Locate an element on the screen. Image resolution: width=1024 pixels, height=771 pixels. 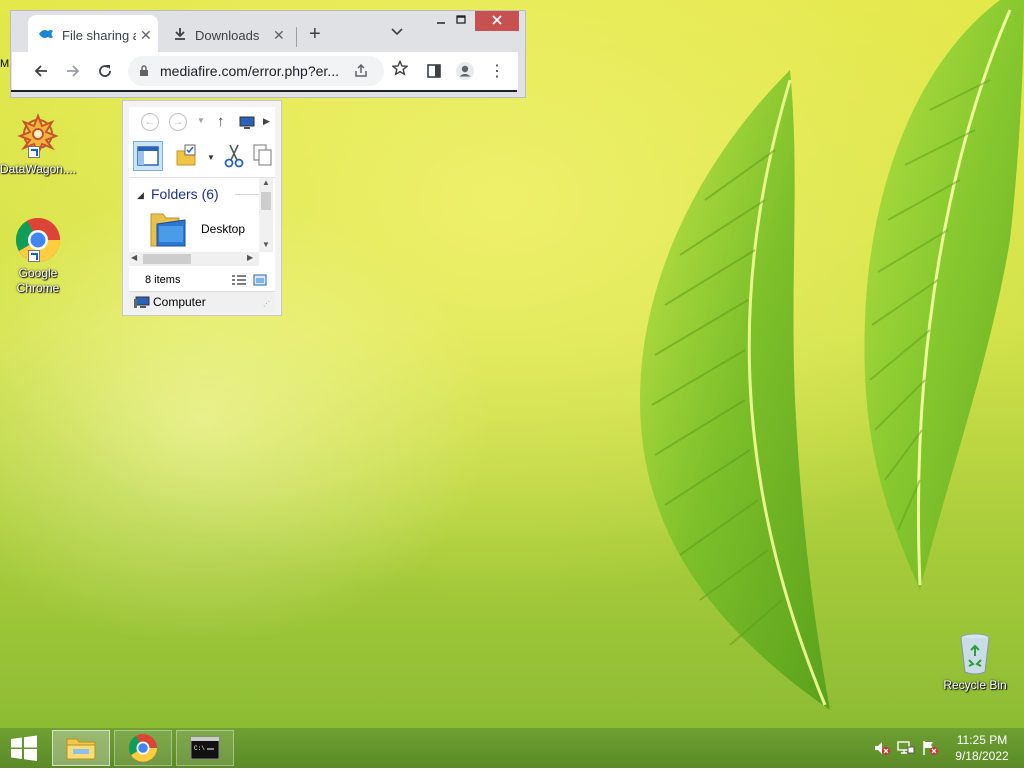
close-window-button is located at coordinates (497, 21).